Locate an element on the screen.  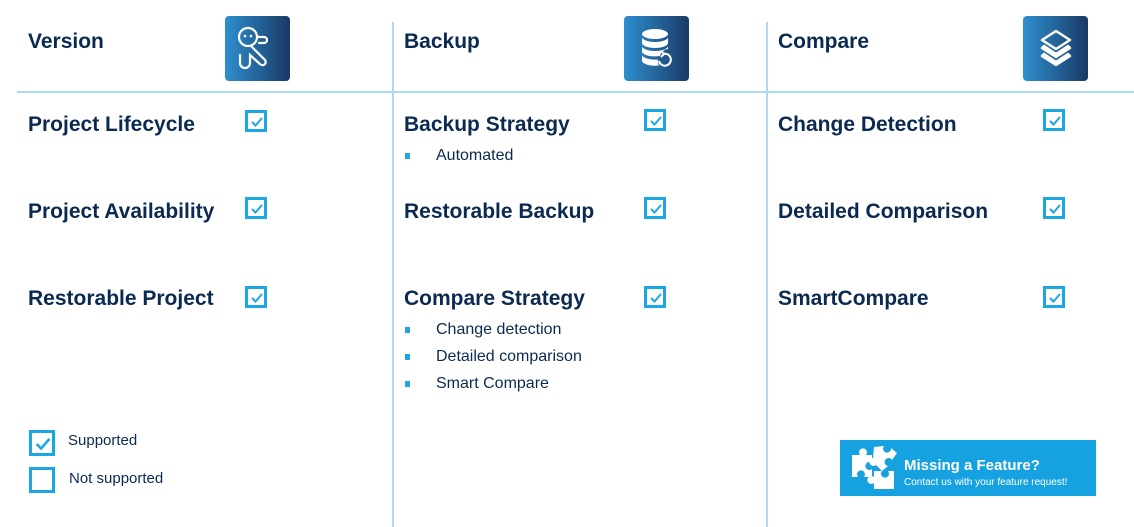
layers-icon is located at coordinates (1055, 48).